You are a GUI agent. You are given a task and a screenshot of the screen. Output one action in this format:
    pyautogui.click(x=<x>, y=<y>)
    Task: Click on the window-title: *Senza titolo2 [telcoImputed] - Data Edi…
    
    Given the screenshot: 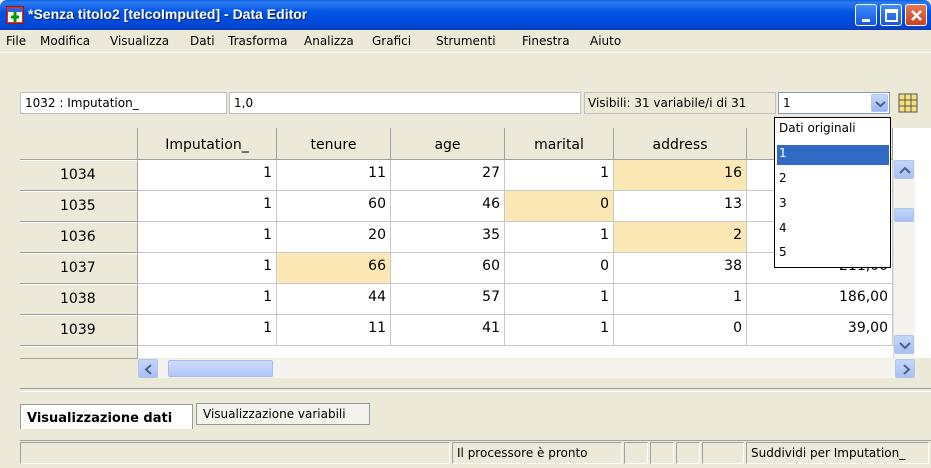 What is the action you would take?
    pyautogui.click(x=168, y=14)
    